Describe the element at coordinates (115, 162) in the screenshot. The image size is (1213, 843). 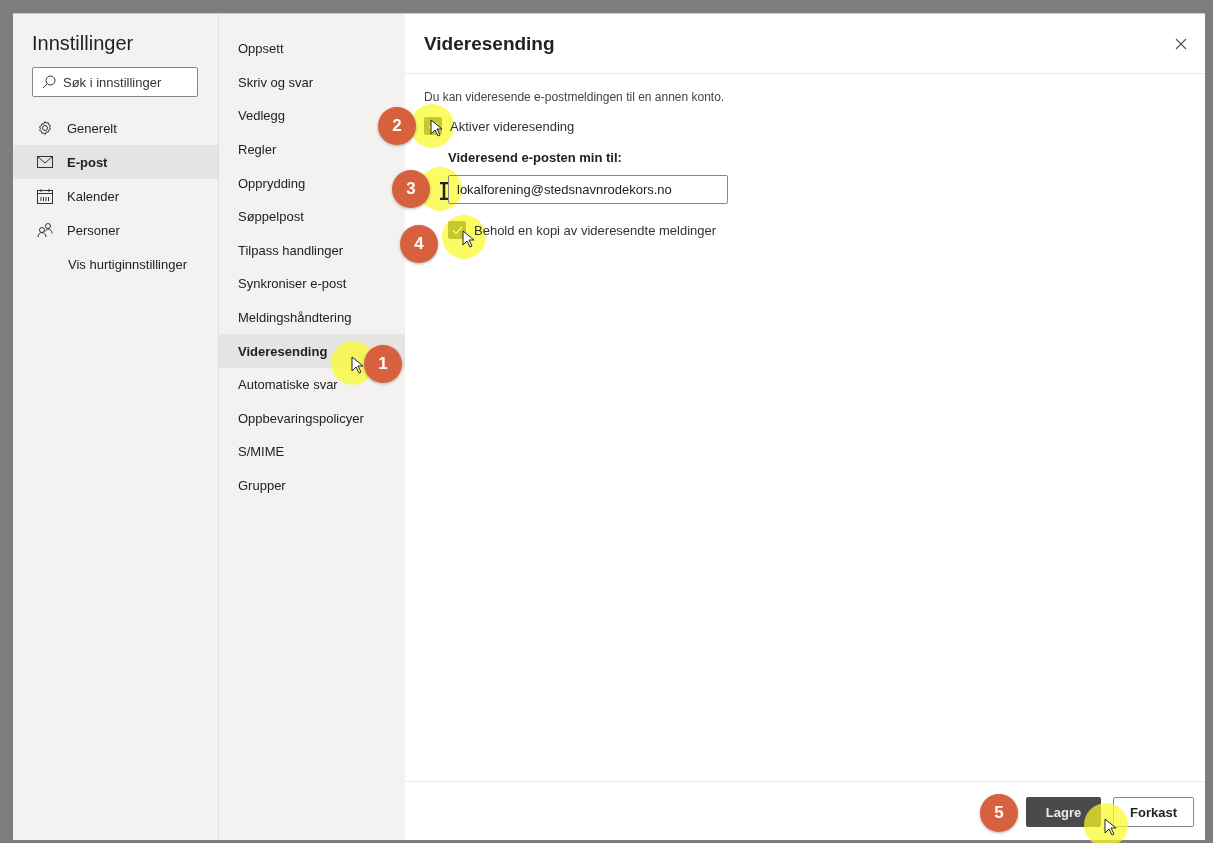
I see `nav-item: E-post` at that location.